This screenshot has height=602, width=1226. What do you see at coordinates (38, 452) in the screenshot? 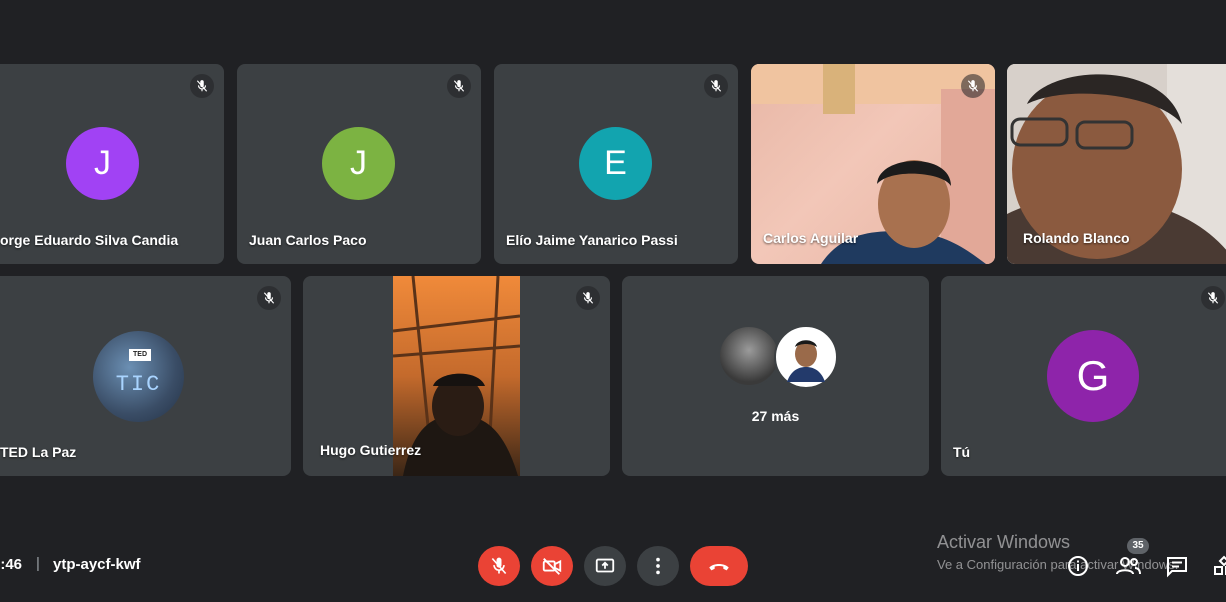
I see `participant-name: TED La Paz` at bounding box center [38, 452].